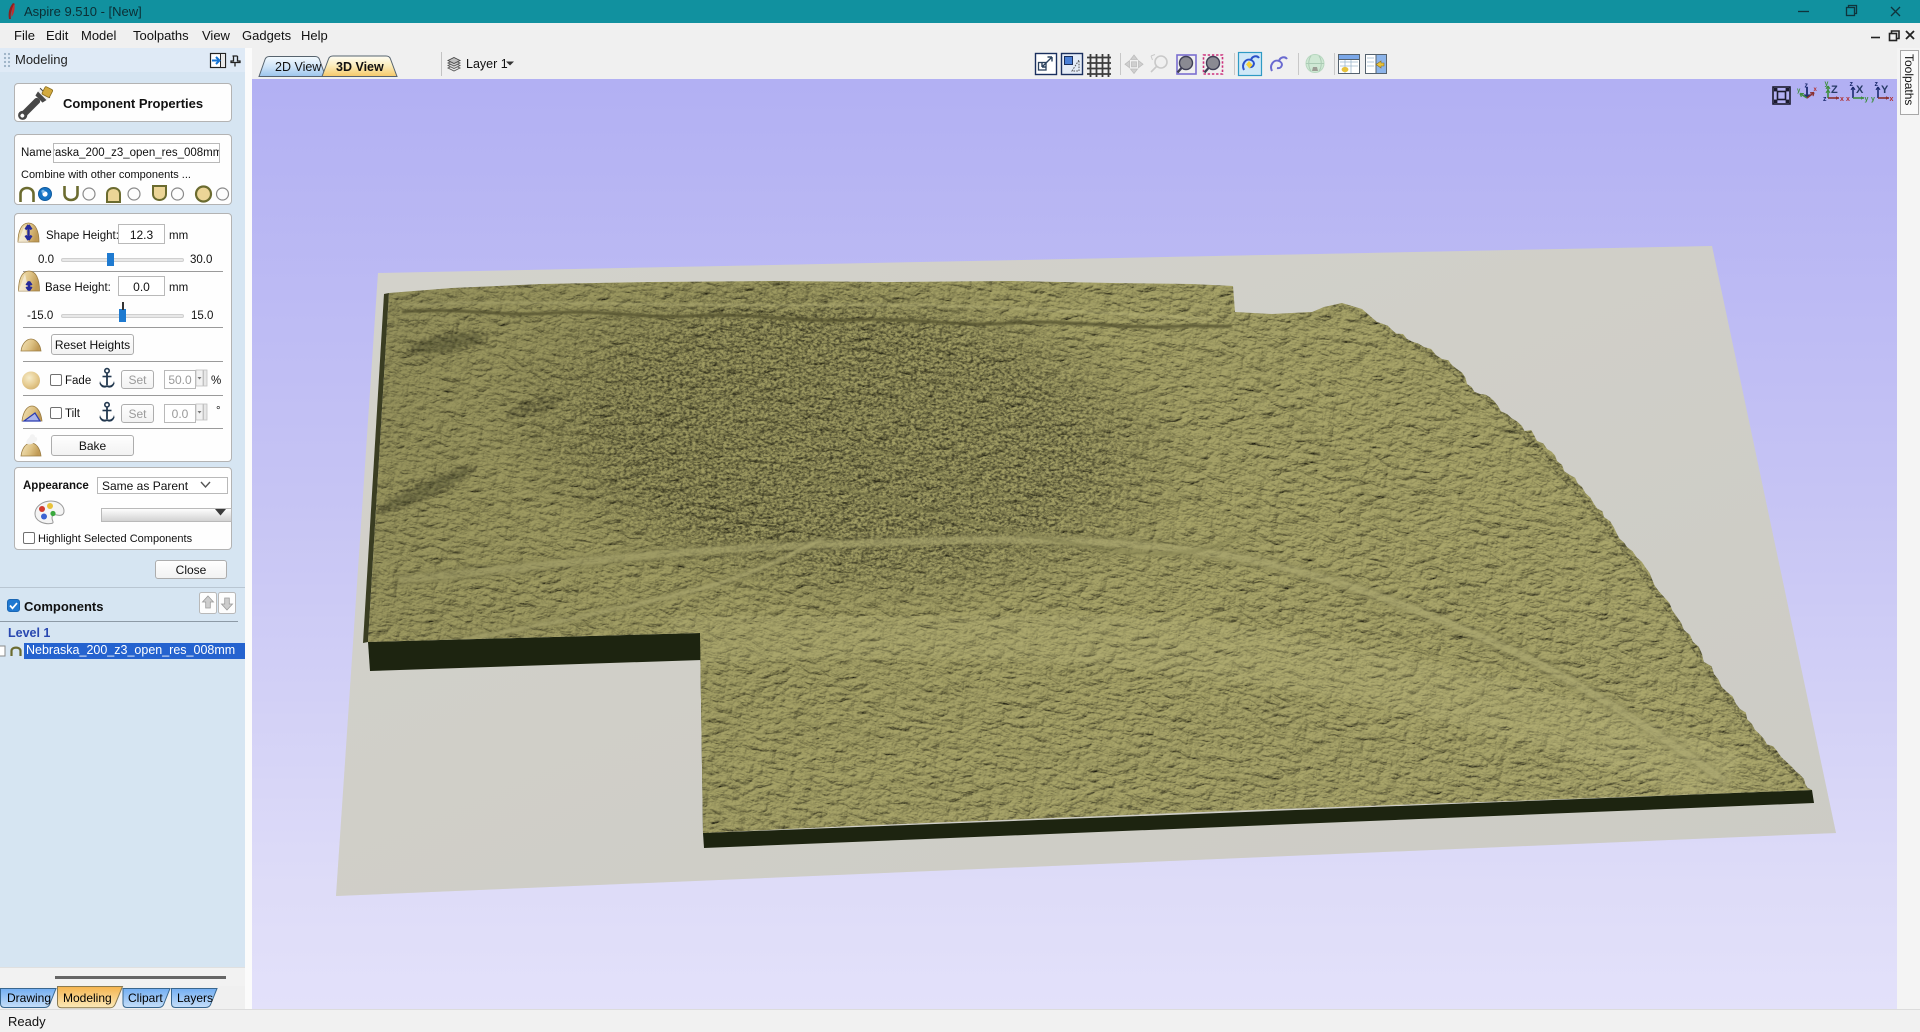 The width and height of the screenshot is (1920, 1032). What do you see at coordinates (298, 67) in the screenshot?
I see `svg-text: 2D View` at bounding box center [298, 67].